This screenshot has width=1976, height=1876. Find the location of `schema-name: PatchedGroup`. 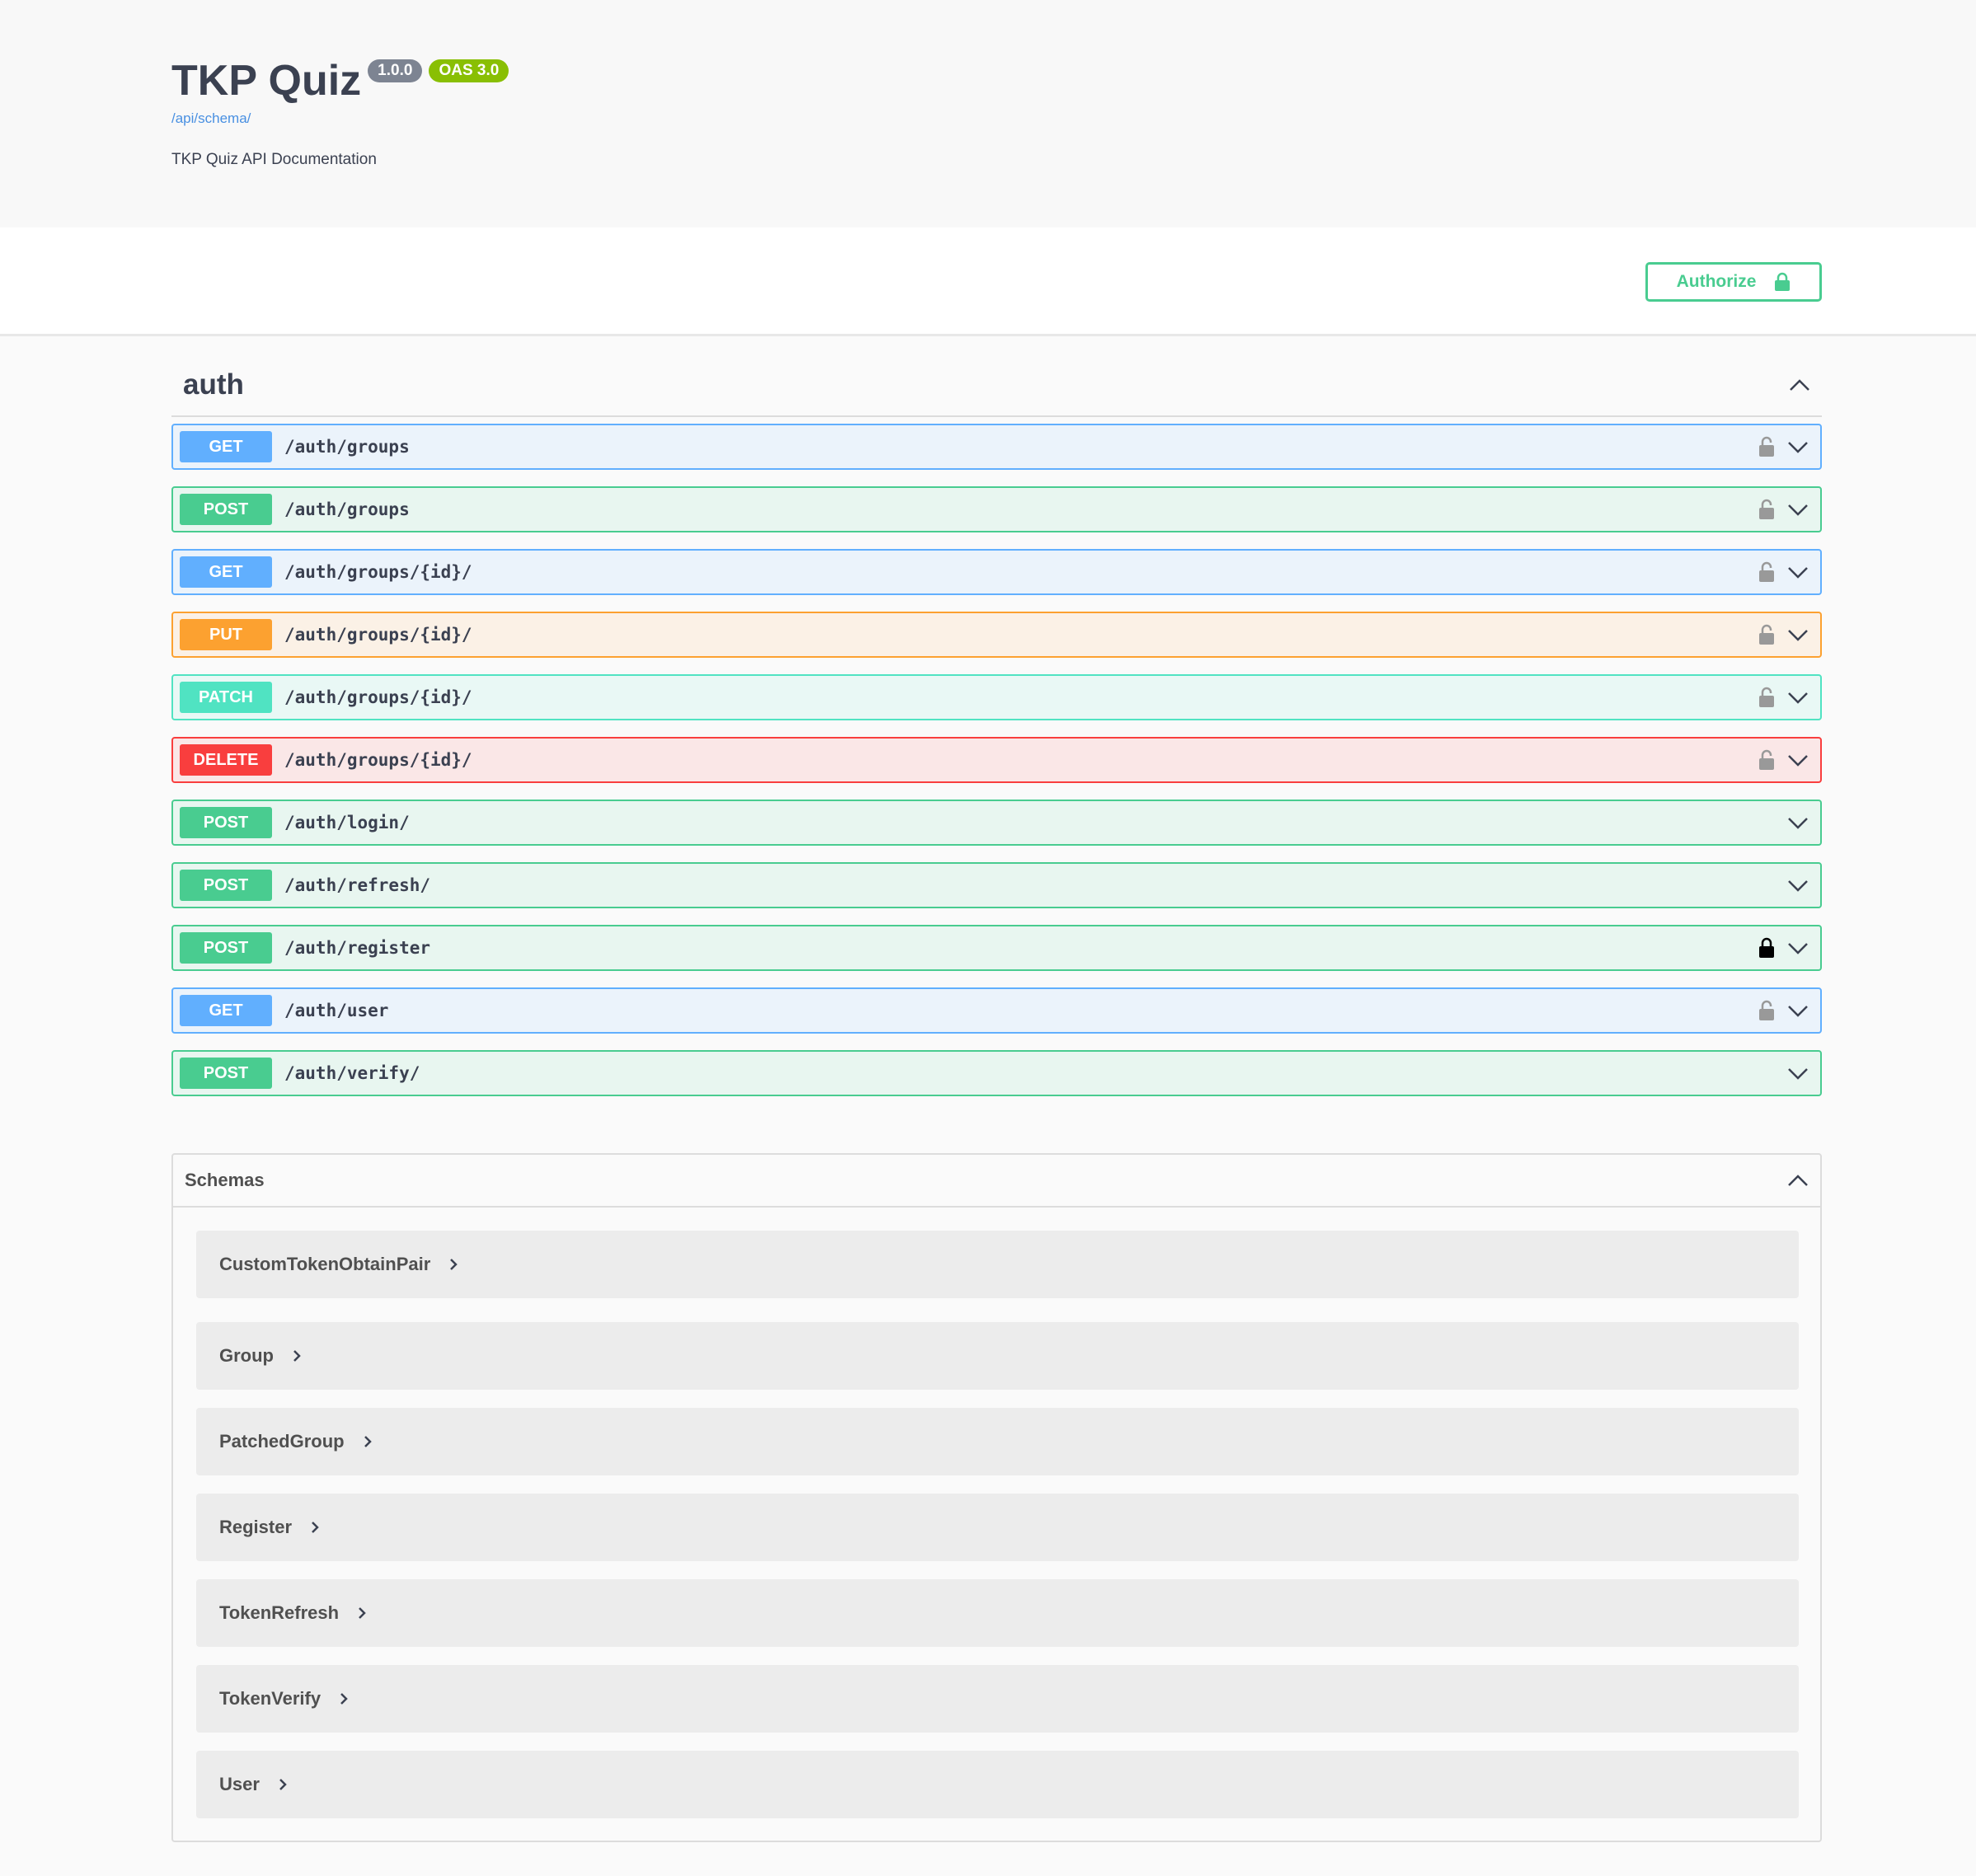

schema-name: PatchedGroup is located at coordinates (282, 1441).